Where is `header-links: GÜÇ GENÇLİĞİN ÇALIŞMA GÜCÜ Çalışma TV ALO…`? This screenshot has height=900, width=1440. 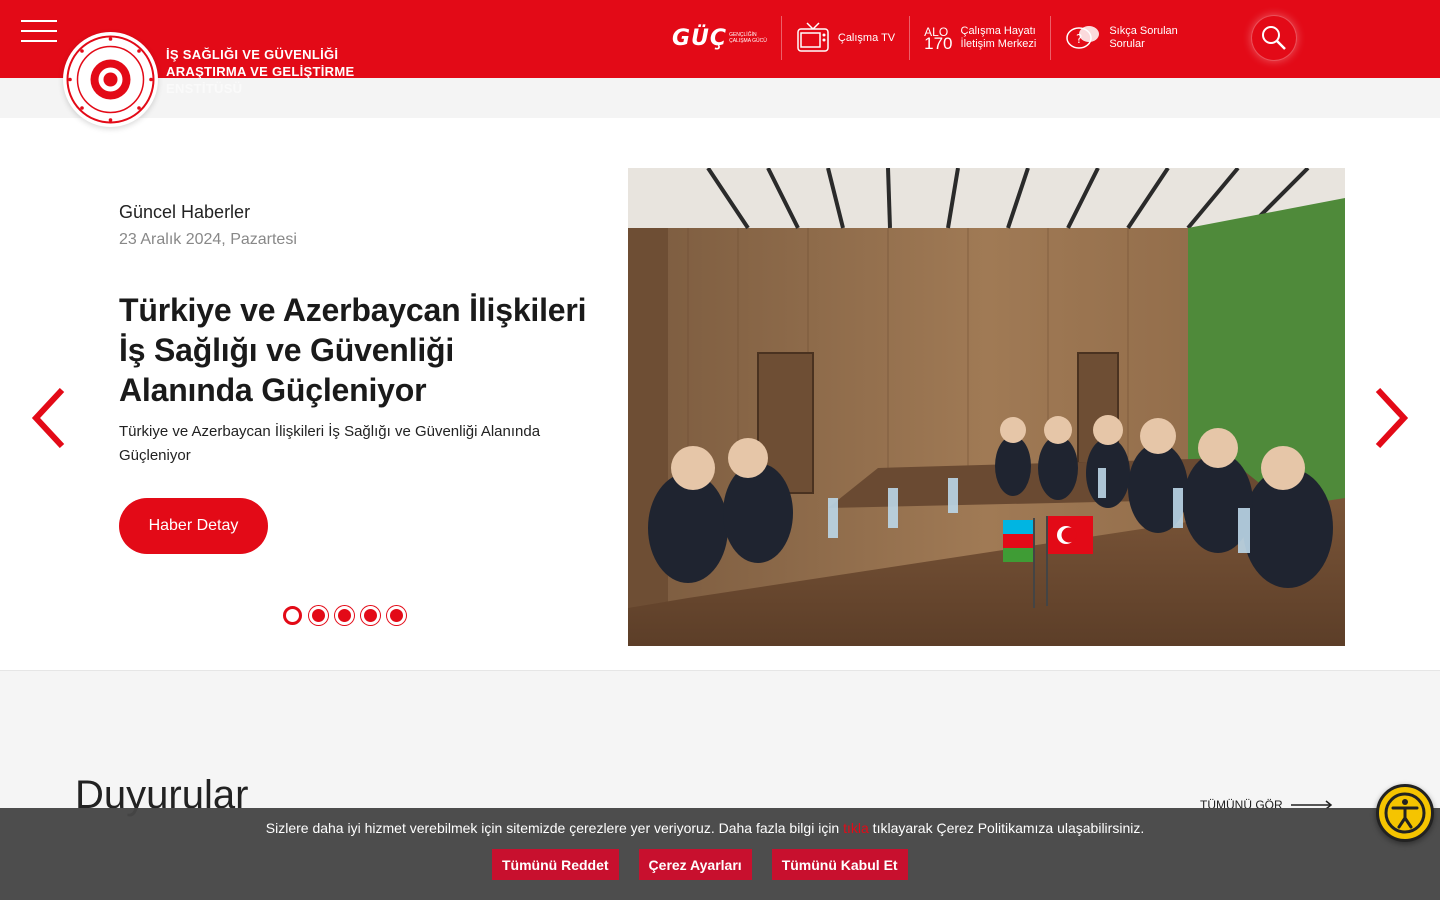 header-links: GÜÇ GENÇLİĞİN ÇALIŞMA GÜCÜ Çalışma TV ALO… is located at coordinates (932, 38).